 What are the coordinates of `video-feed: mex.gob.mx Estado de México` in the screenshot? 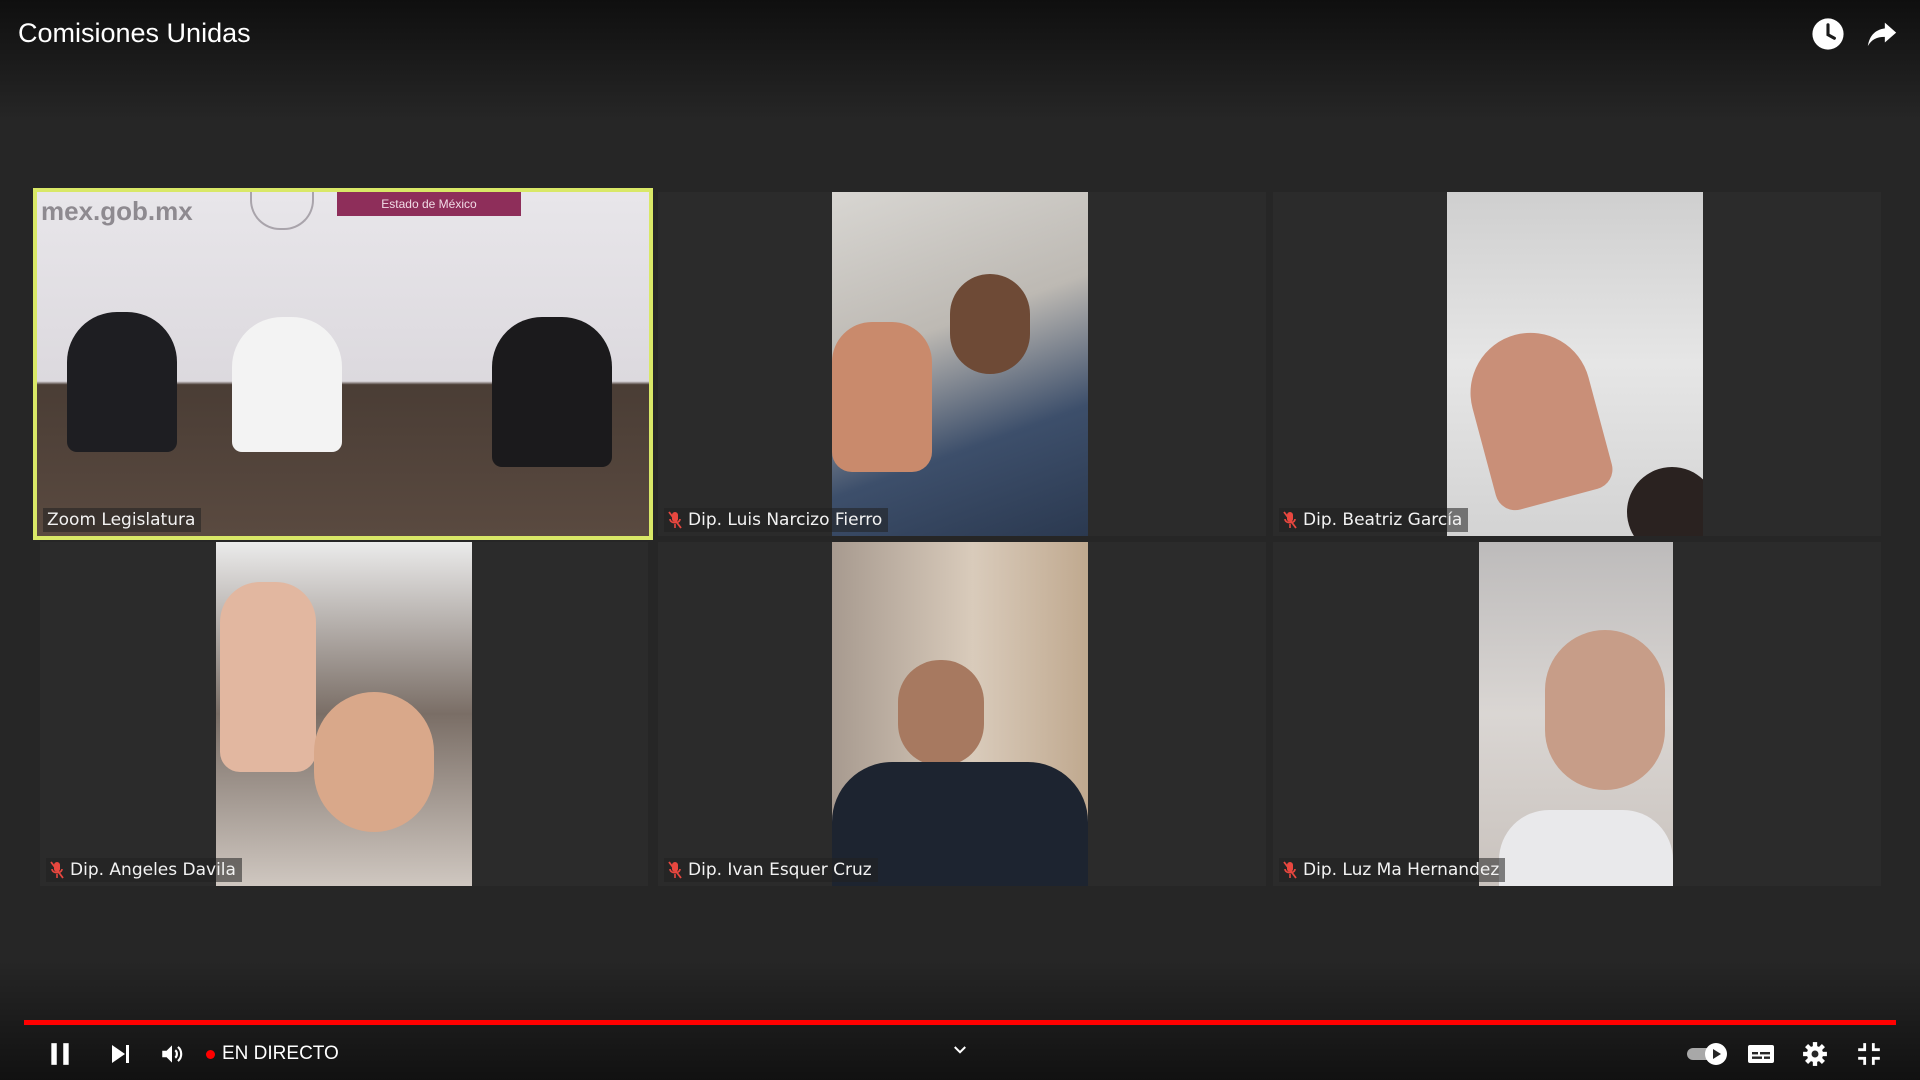 It's located at (343, 364).